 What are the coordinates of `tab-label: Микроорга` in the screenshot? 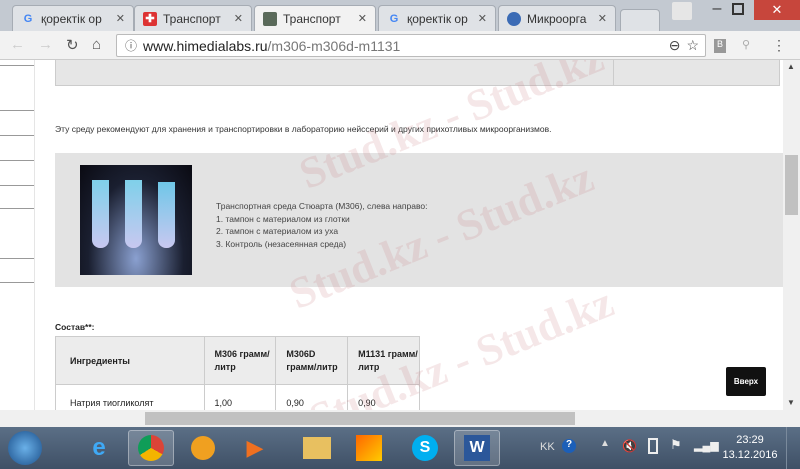 It's located at (557, 18).